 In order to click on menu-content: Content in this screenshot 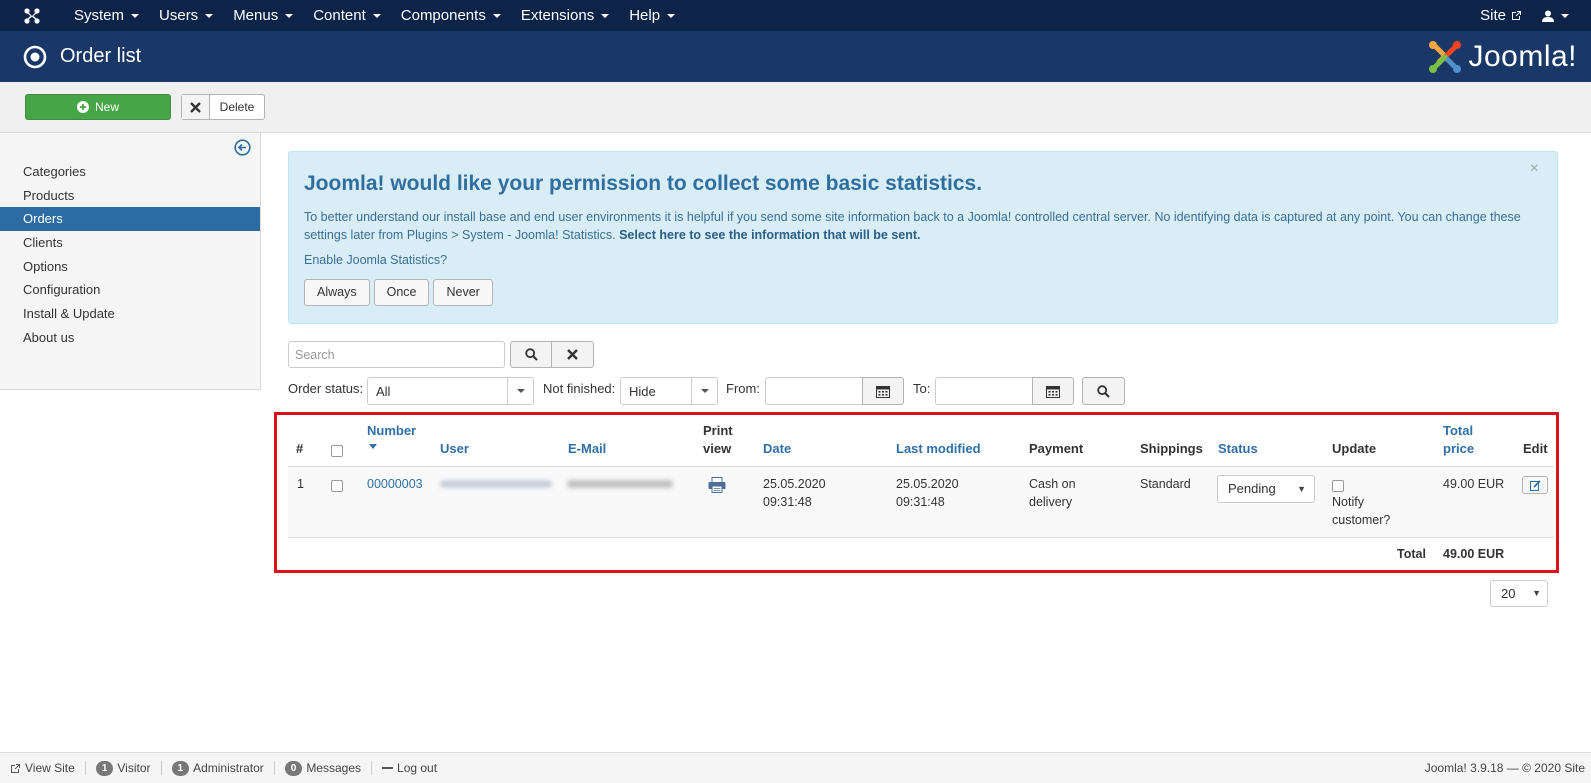, I will do `click(347, 15)`.